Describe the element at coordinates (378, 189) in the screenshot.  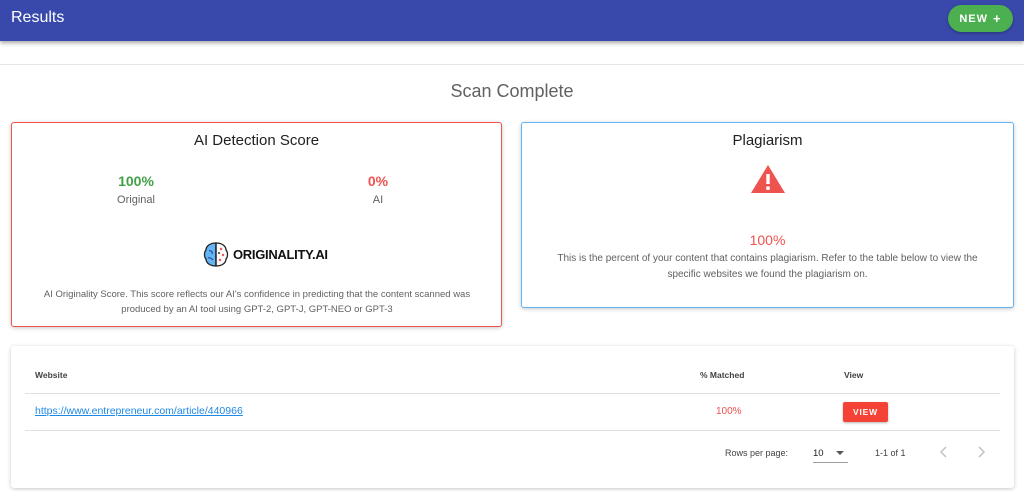
I see `ai-score: 0% AI` at that location.